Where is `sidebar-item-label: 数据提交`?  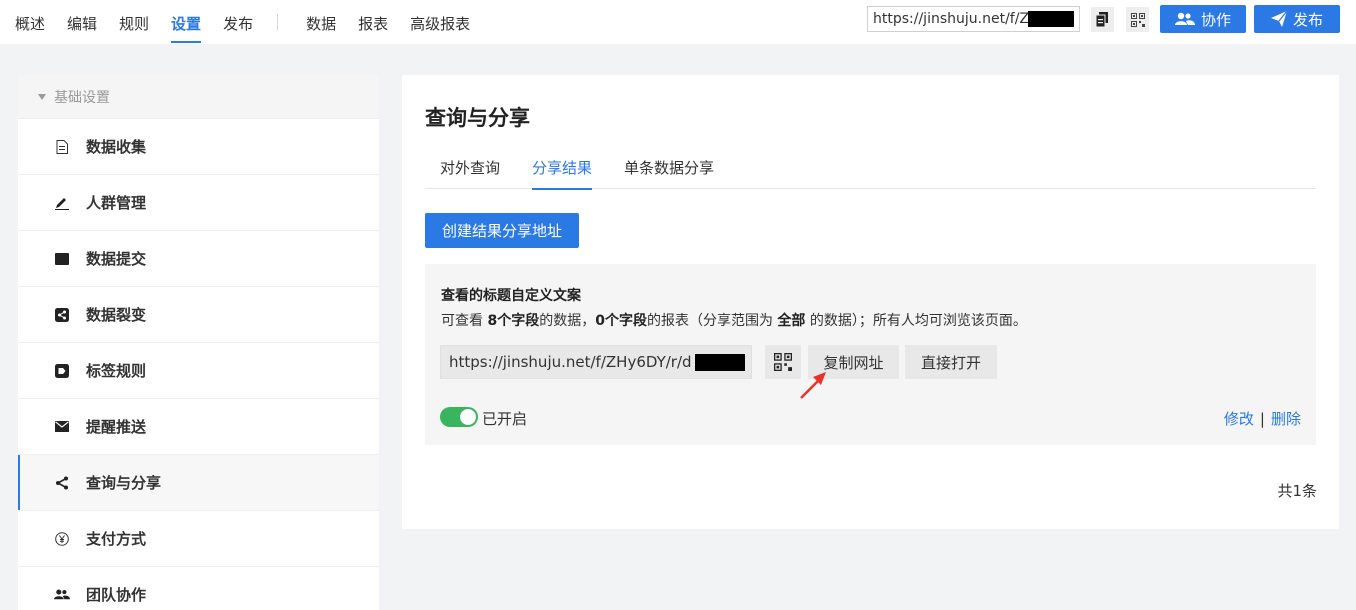 sidebar-item-label: 数据提交 is located at coordinates (116, 259).